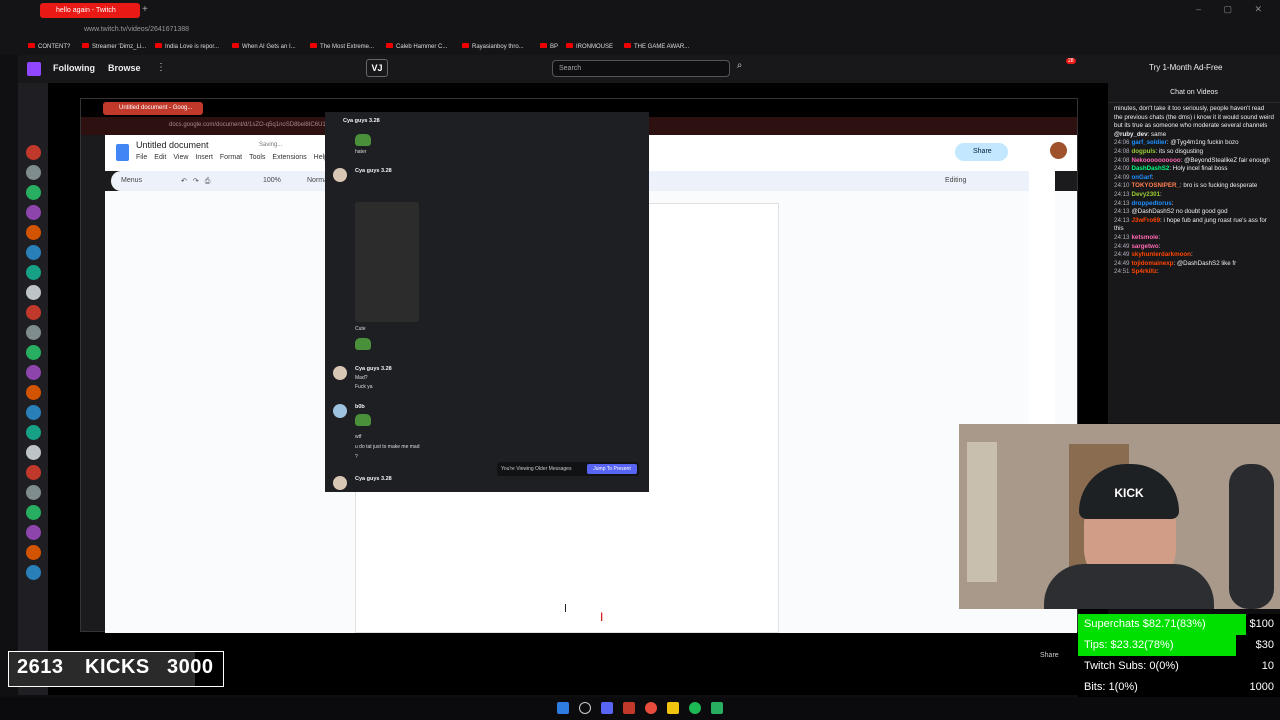 Image resolution: width=1280 pixels, height=720 pixels. Describe the element at coordinates (141, 157) in the screenshot. I see `docs-menu-file: File` at that location.